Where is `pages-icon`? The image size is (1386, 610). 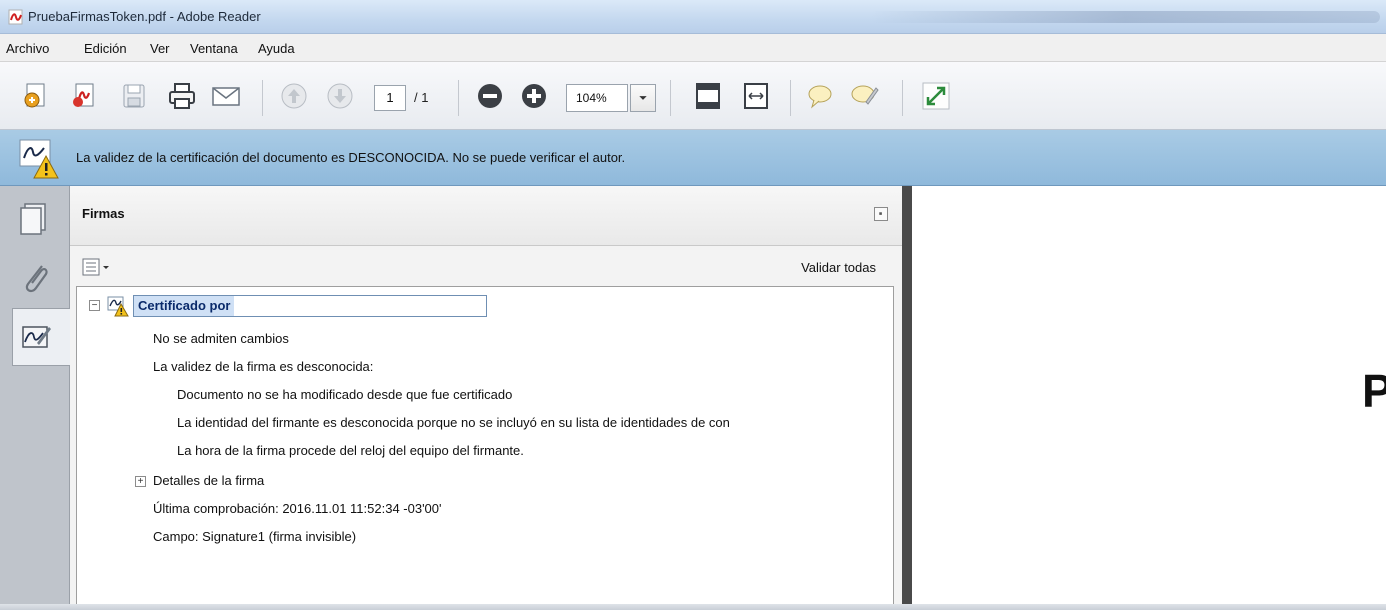
pages-icon is located at coordinates (33, 219).